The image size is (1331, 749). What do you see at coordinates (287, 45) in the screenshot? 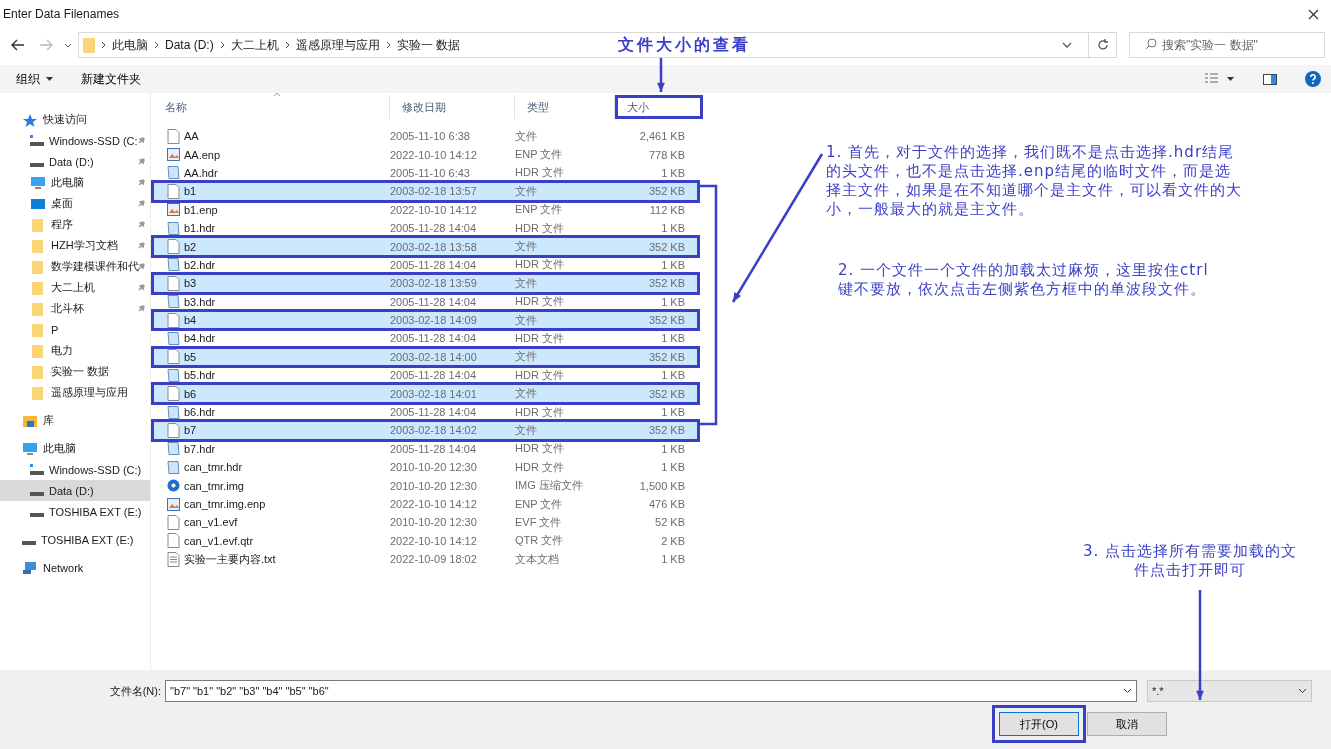
I see `chevron-icon` at bounding box center [287, 45].